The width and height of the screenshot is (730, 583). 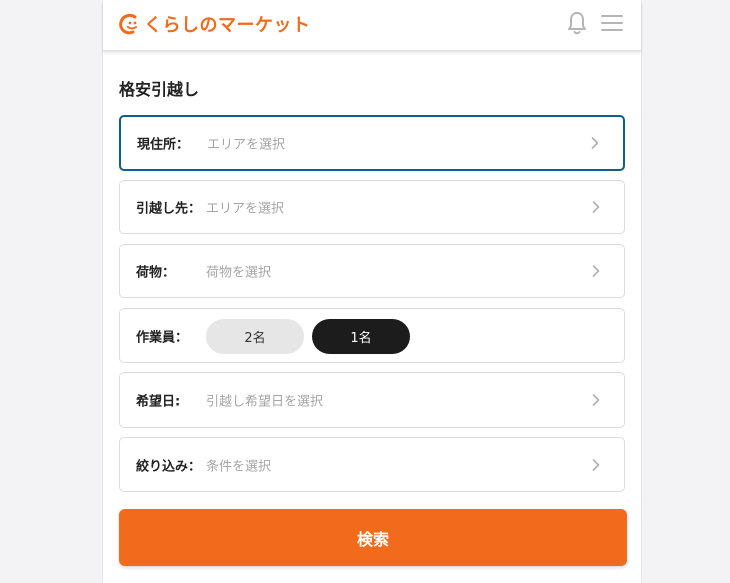 What do you see at coordinates (245, 209) in the screenshot?
I see `destination-value: エリアを選択` at bounding box center [245, 209].